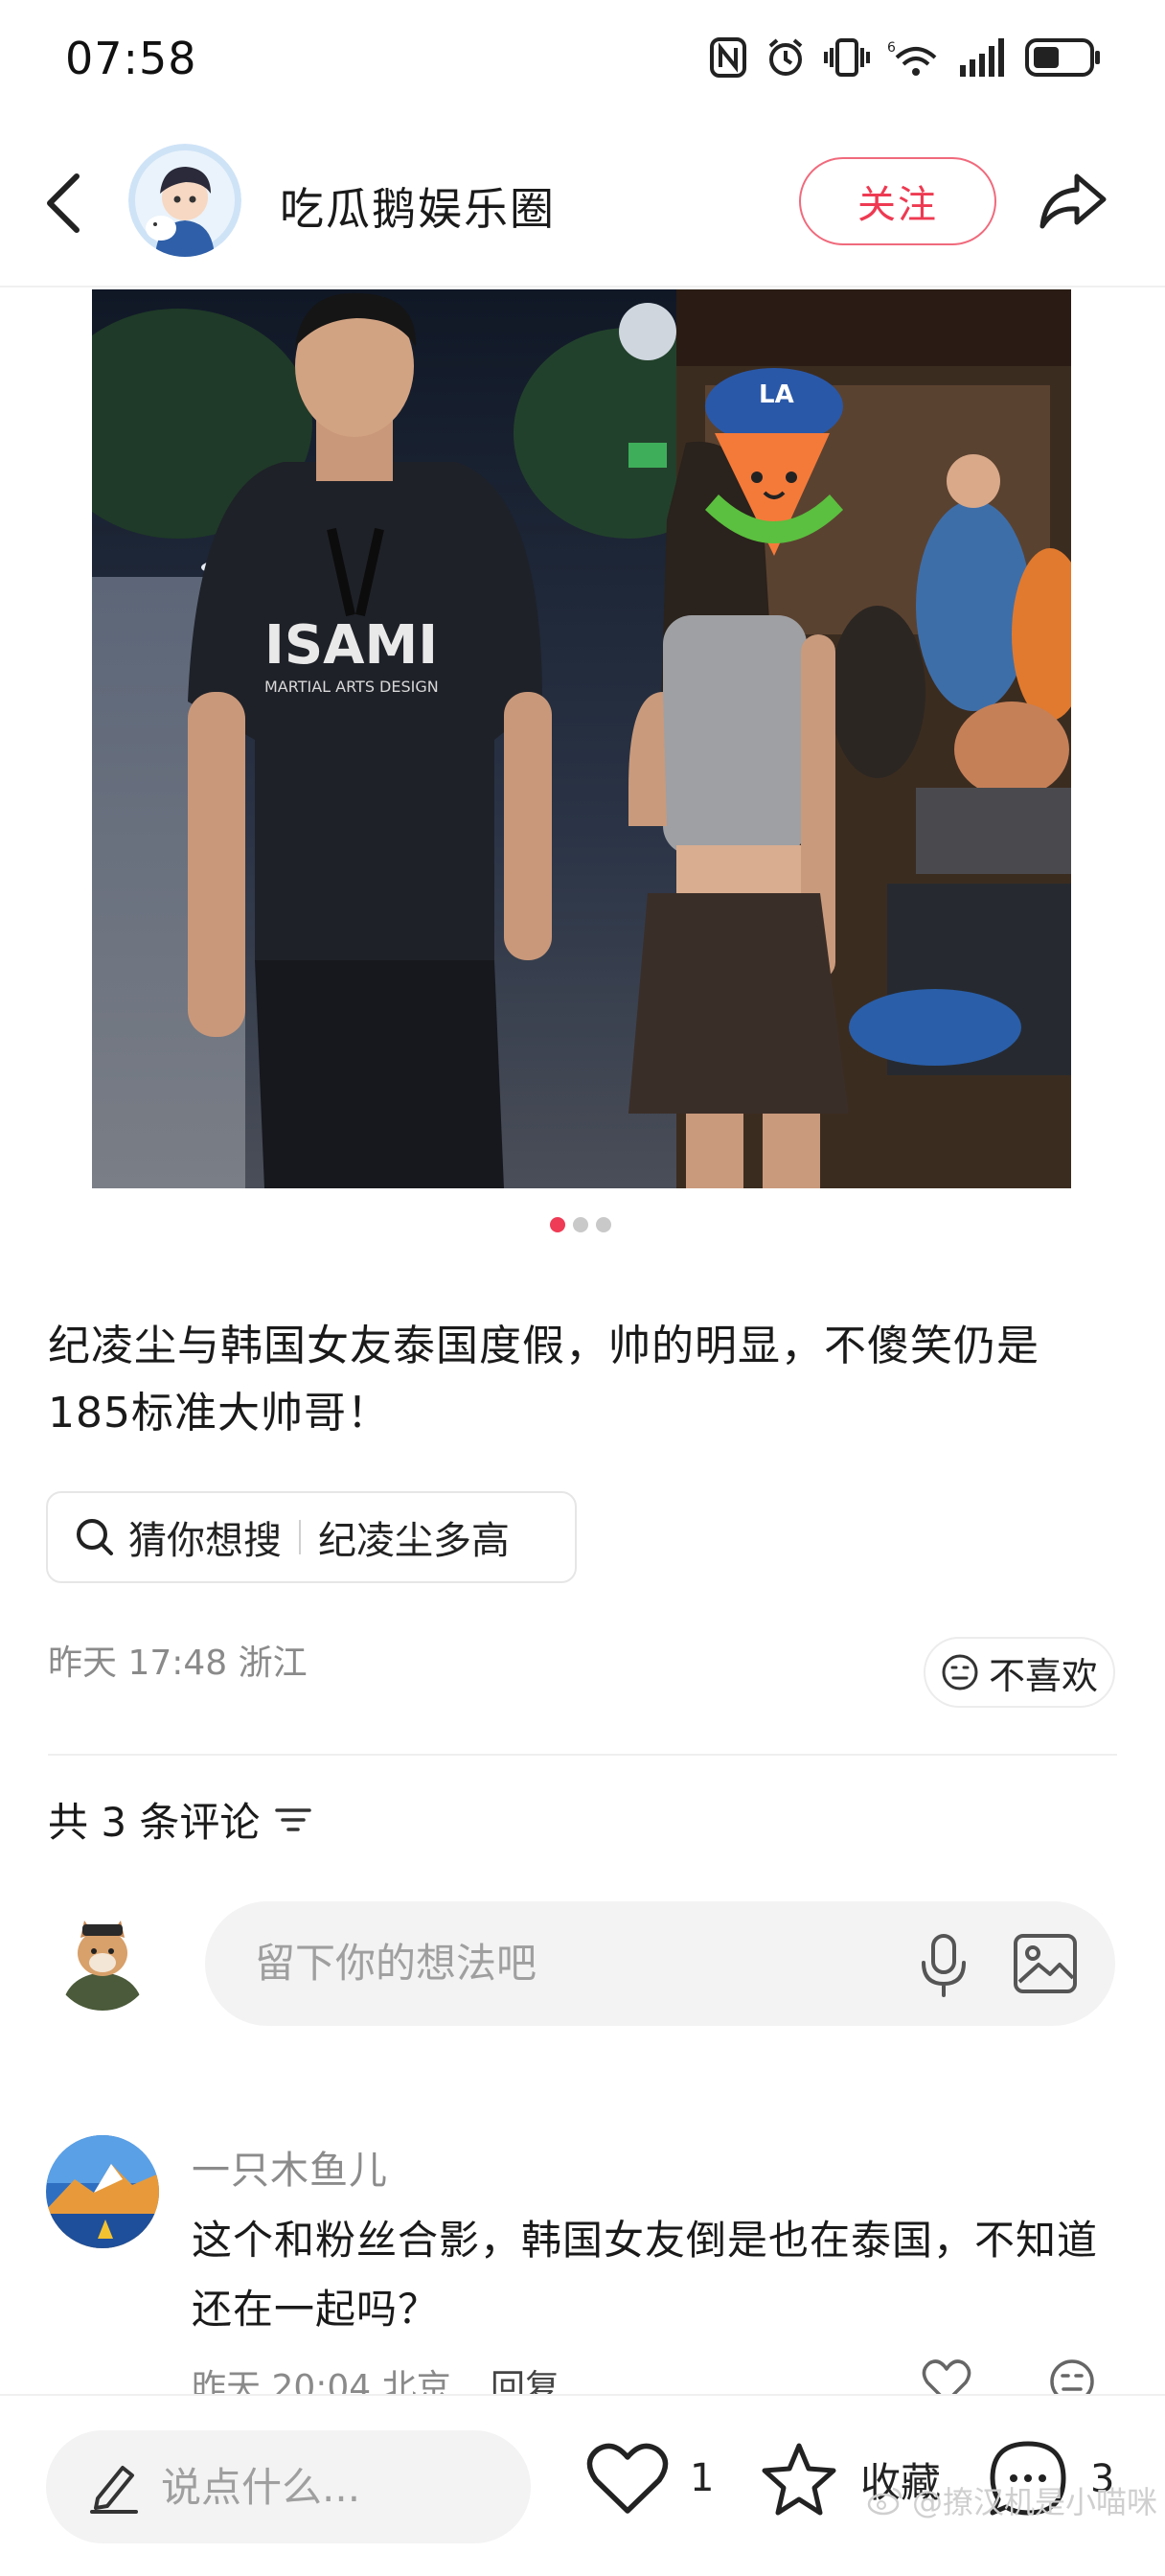 This screenshot has height=2576, width=1165. I want to click on status-icons: 6, so click(905, 57).